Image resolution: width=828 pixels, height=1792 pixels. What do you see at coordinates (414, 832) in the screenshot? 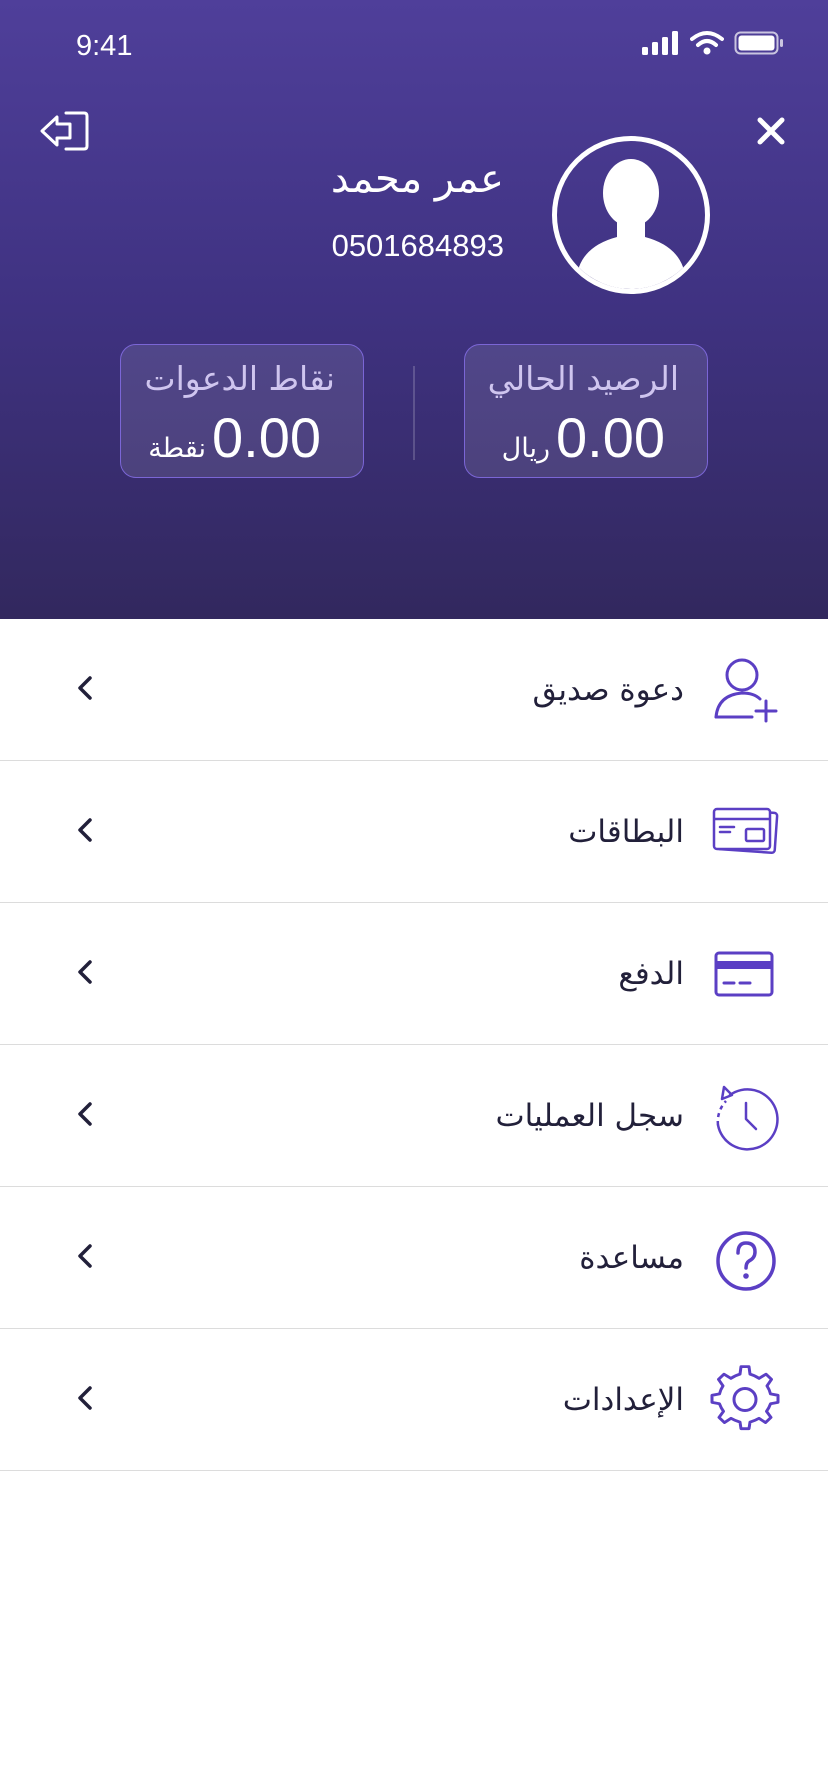
I see `menu-item-cards: البطاقات` at bounding box center [414, 832].